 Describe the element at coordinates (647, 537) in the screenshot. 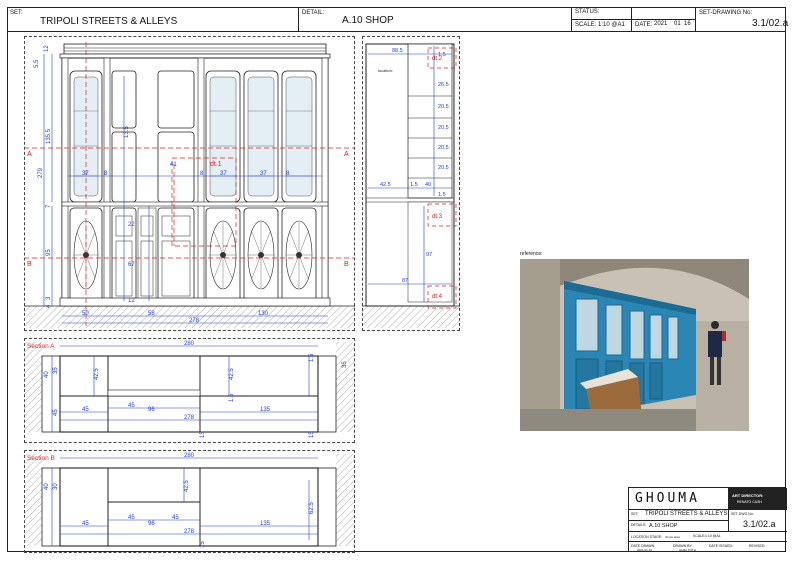

I see `tb-location-label: LOCATION STAGE:` at that location.